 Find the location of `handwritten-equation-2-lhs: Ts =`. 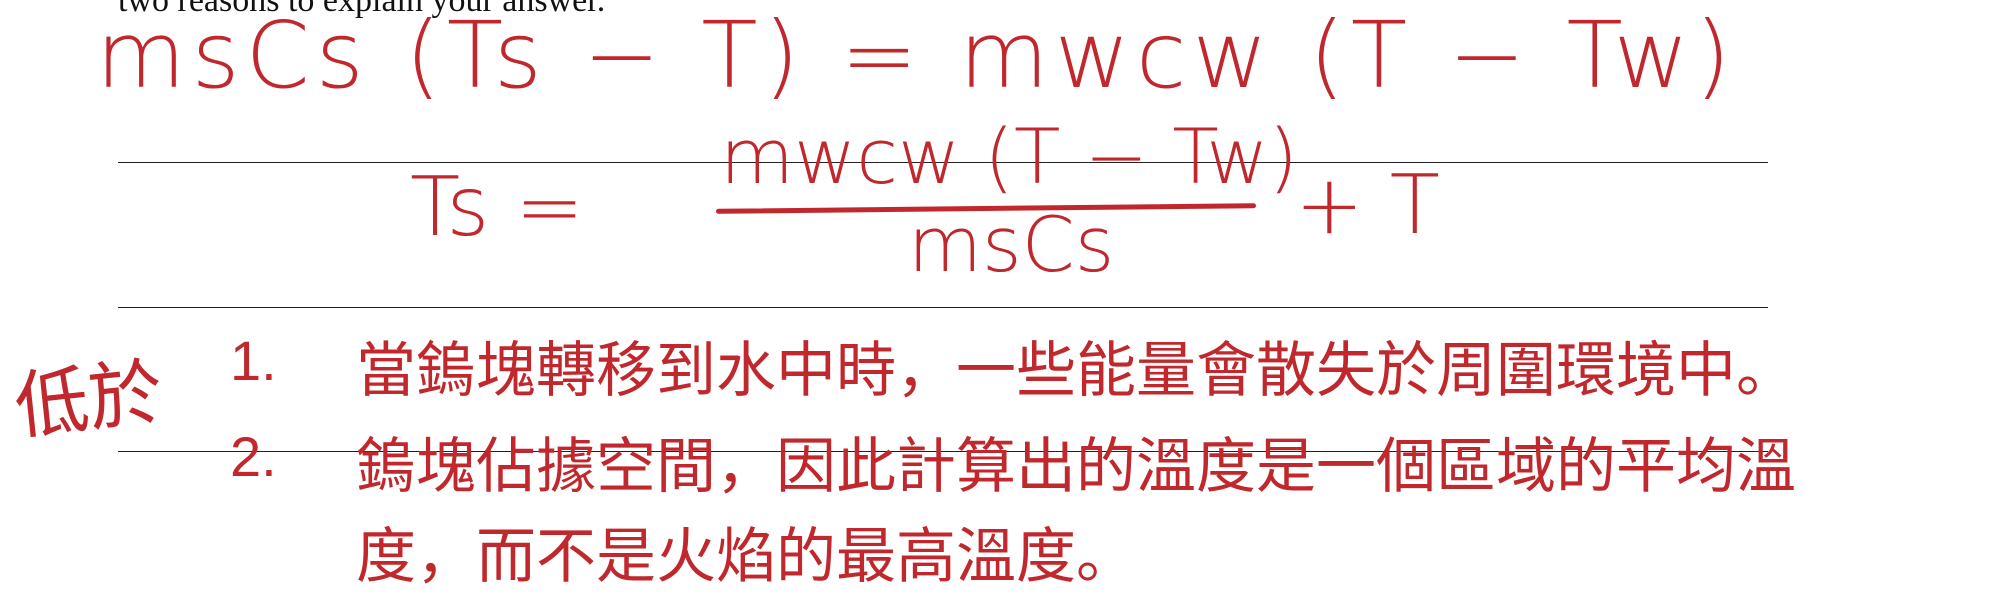

handwritten-equation-2-lhs: Ts = is located at coordinates (497, 207).